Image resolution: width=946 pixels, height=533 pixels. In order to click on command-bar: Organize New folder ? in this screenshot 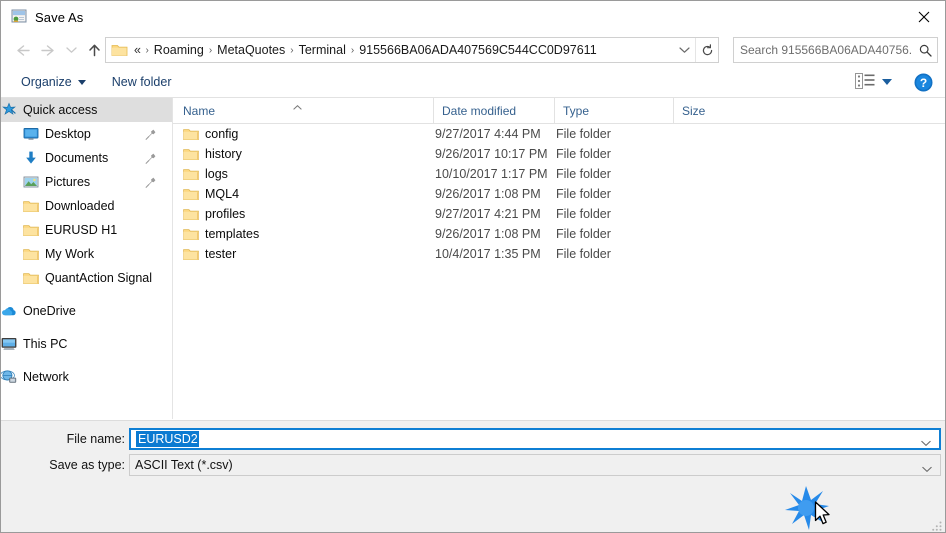, I will do `click(473, 82)`.